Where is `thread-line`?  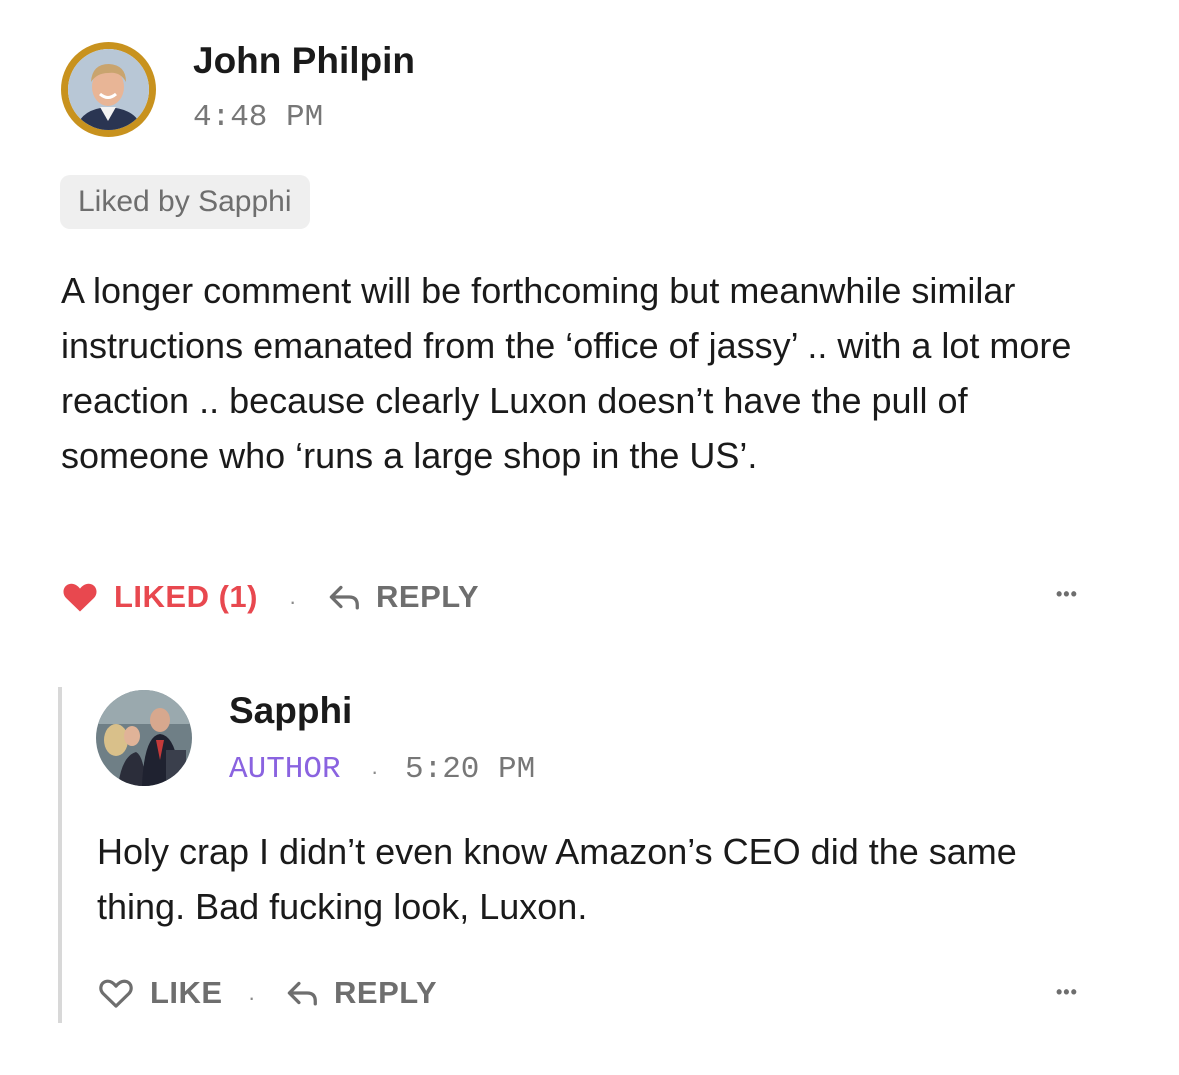 thread-line is located at coordinates (60, 855).